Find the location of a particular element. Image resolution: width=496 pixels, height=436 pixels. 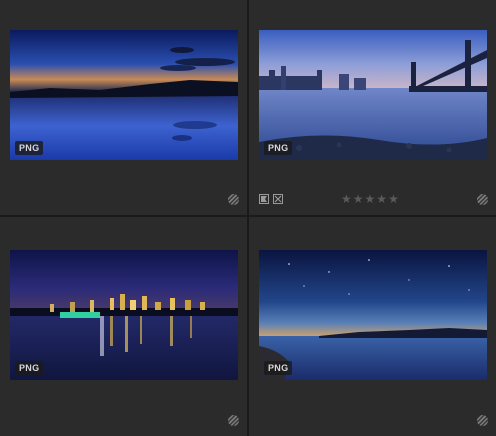

city-reflection-image is located at coordinates (124, 315).